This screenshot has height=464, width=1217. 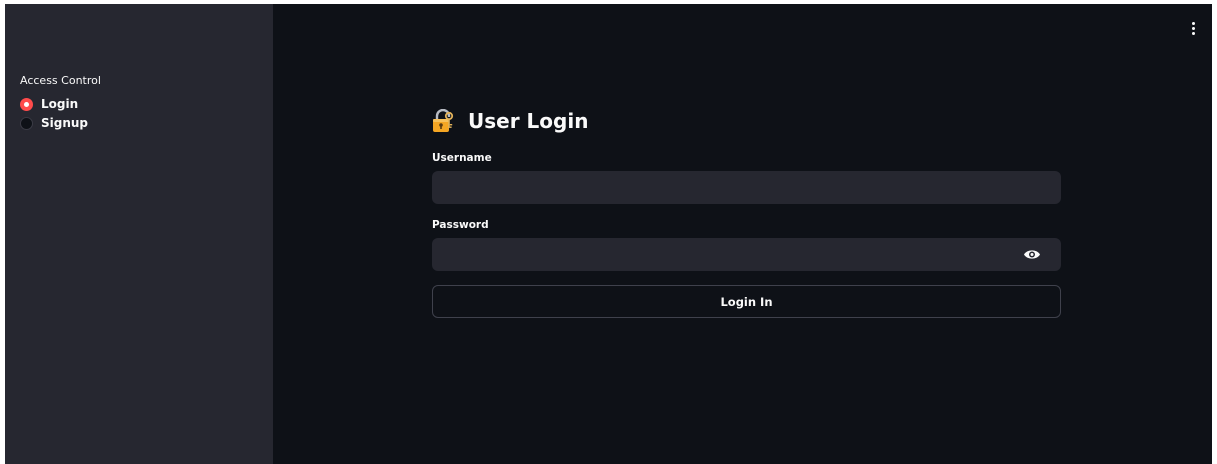 I want to click on eye-icon, so click(x=1032, y=254).